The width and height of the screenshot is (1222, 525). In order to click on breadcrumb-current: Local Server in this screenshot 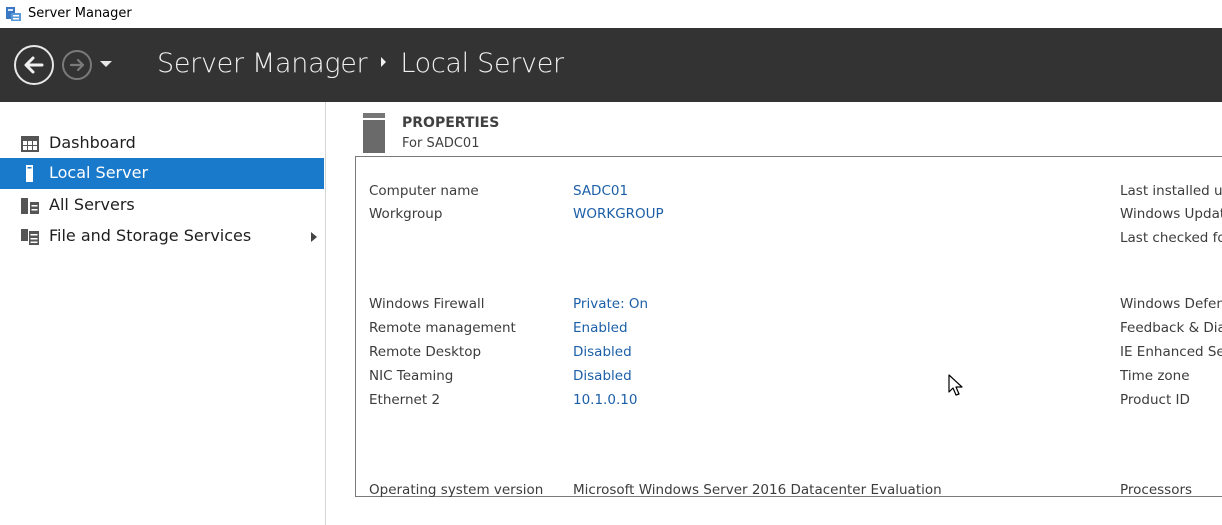, I will do `click(482, 63)`.